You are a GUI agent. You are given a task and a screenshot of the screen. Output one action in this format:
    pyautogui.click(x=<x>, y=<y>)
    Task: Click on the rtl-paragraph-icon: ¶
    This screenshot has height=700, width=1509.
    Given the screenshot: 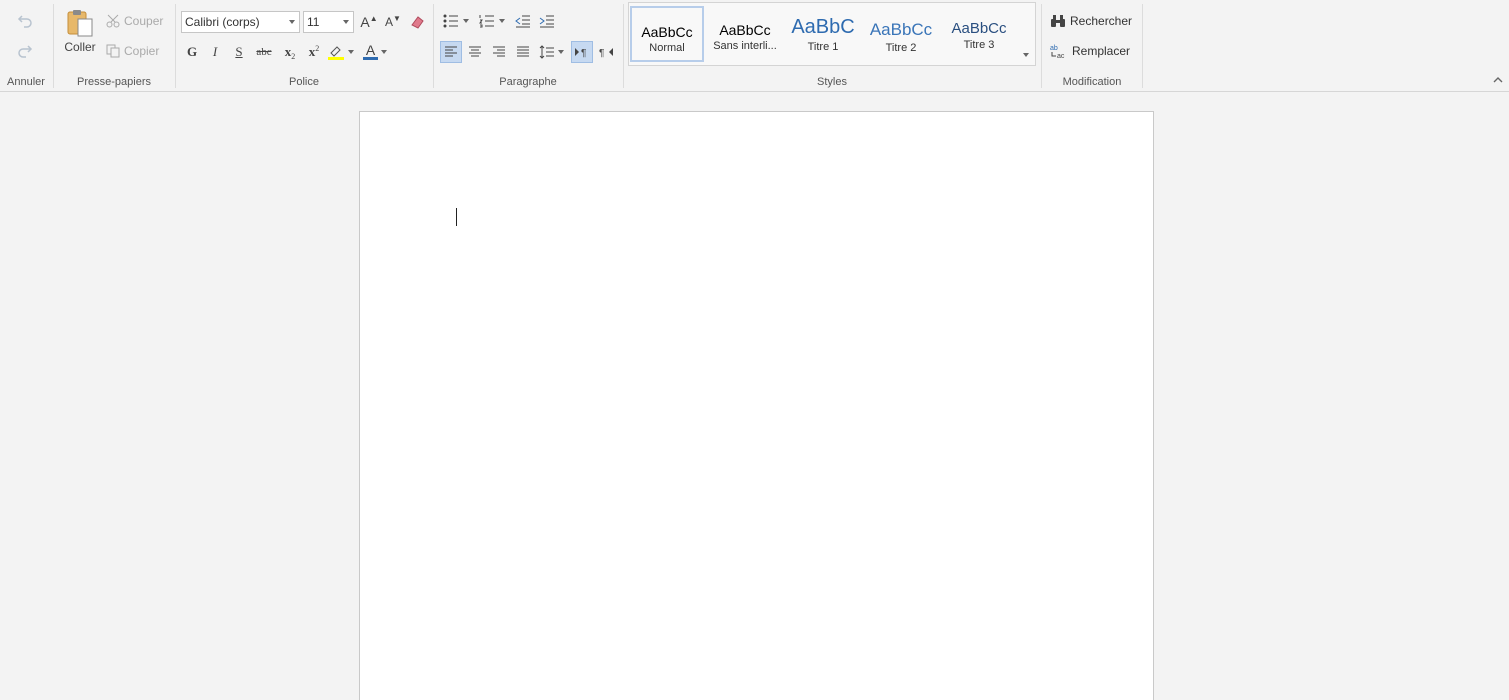 What is the action you would take?
    pyautogui.click(x=606, y=52)
    